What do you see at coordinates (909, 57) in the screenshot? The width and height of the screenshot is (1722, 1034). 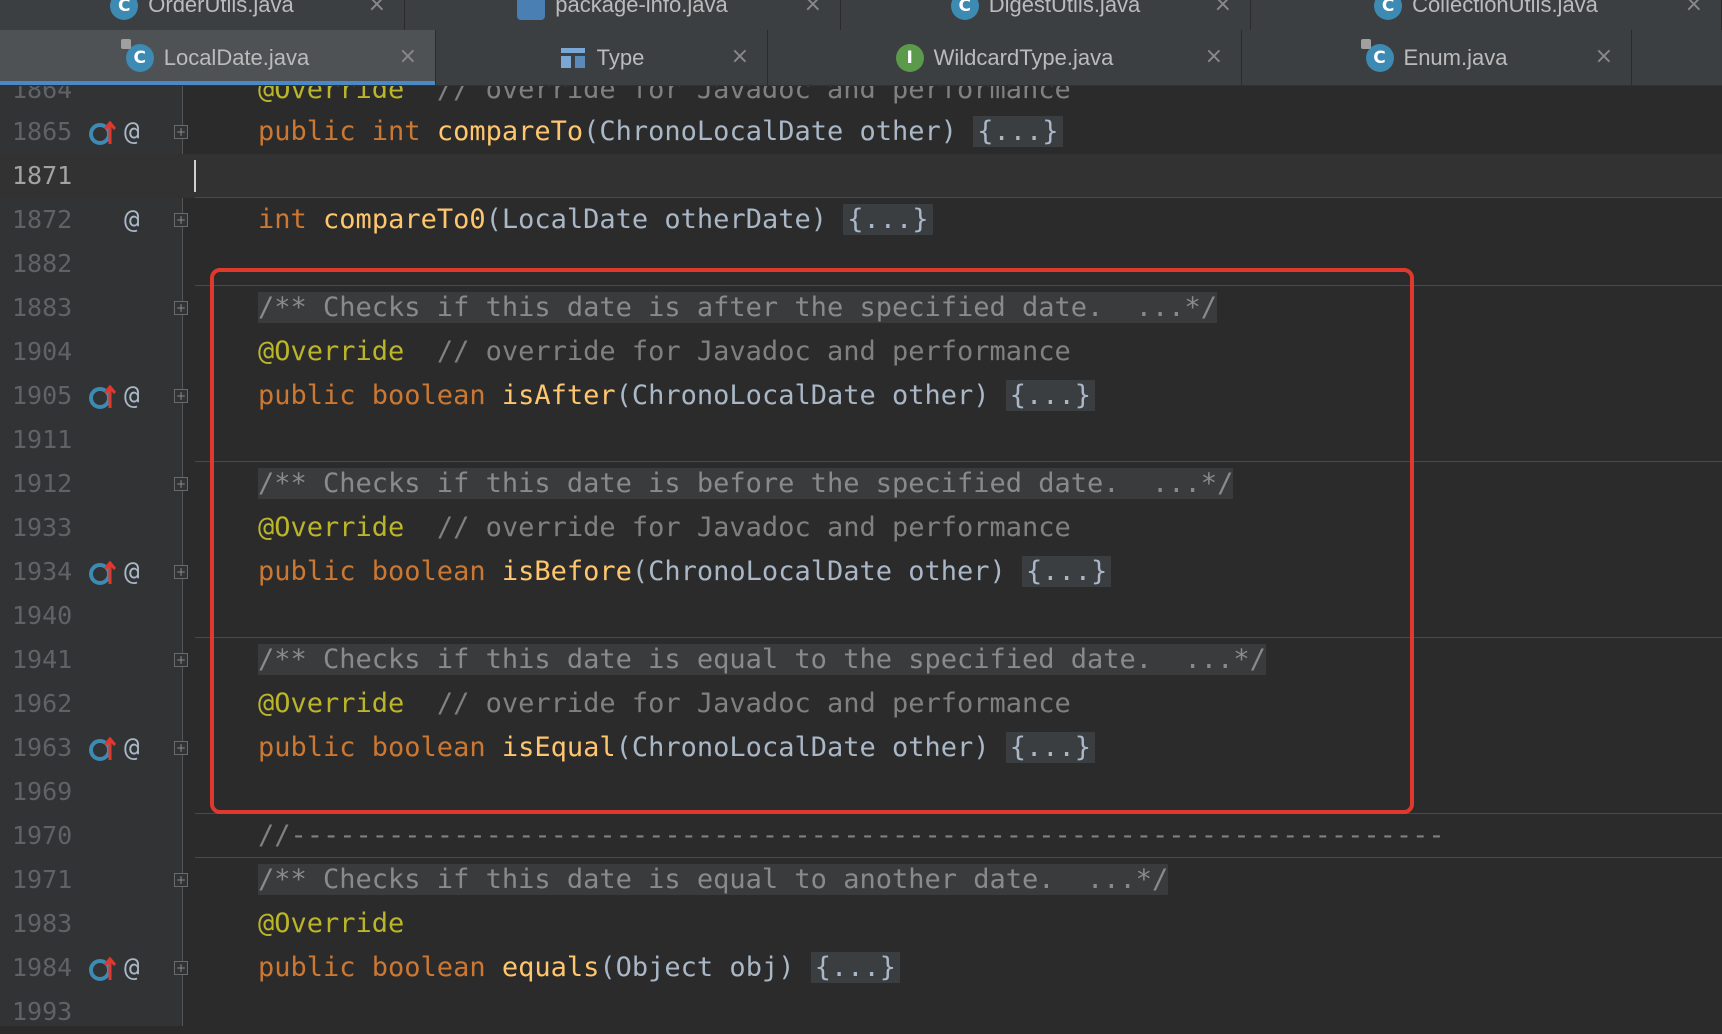 I see `interface-icon: I` at bounding box center [909, 57].